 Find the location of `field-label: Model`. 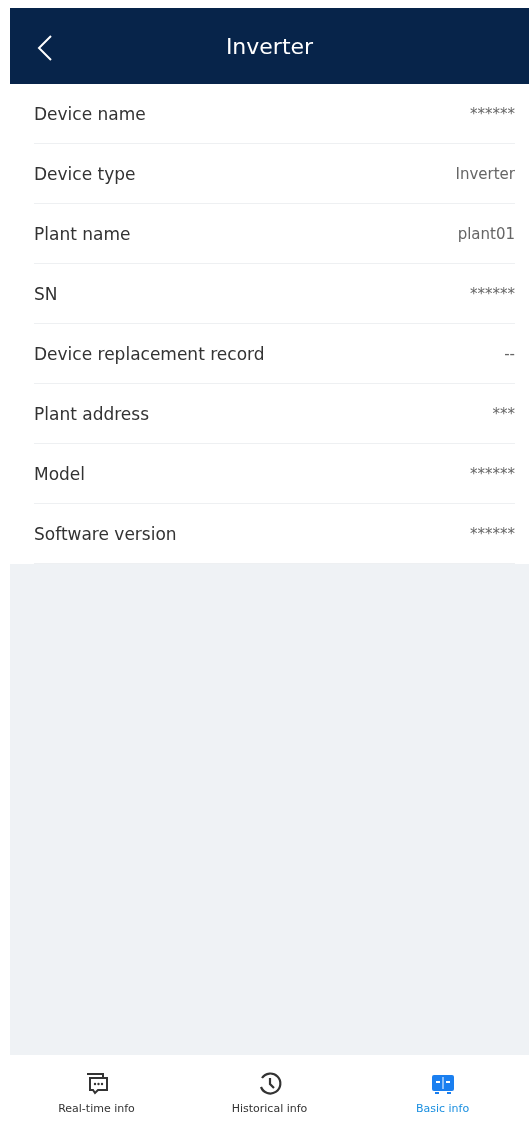

field-label: Model is located at coordinates (60, 473).